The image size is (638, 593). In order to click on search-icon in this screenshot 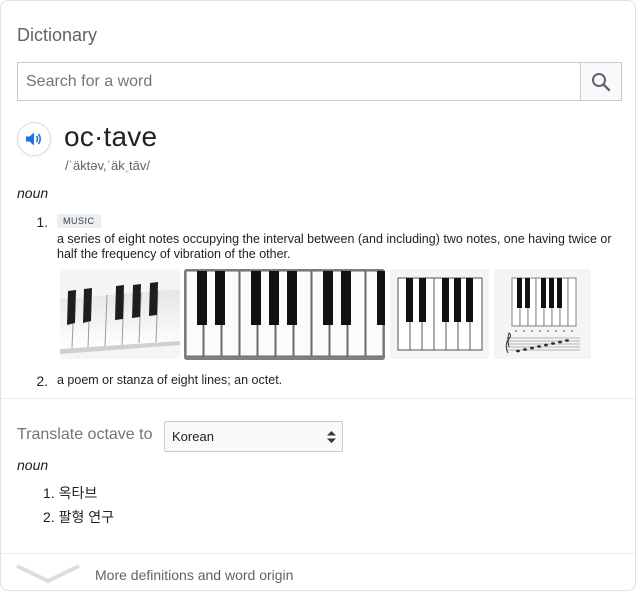, I will do `click(601, 81)`.